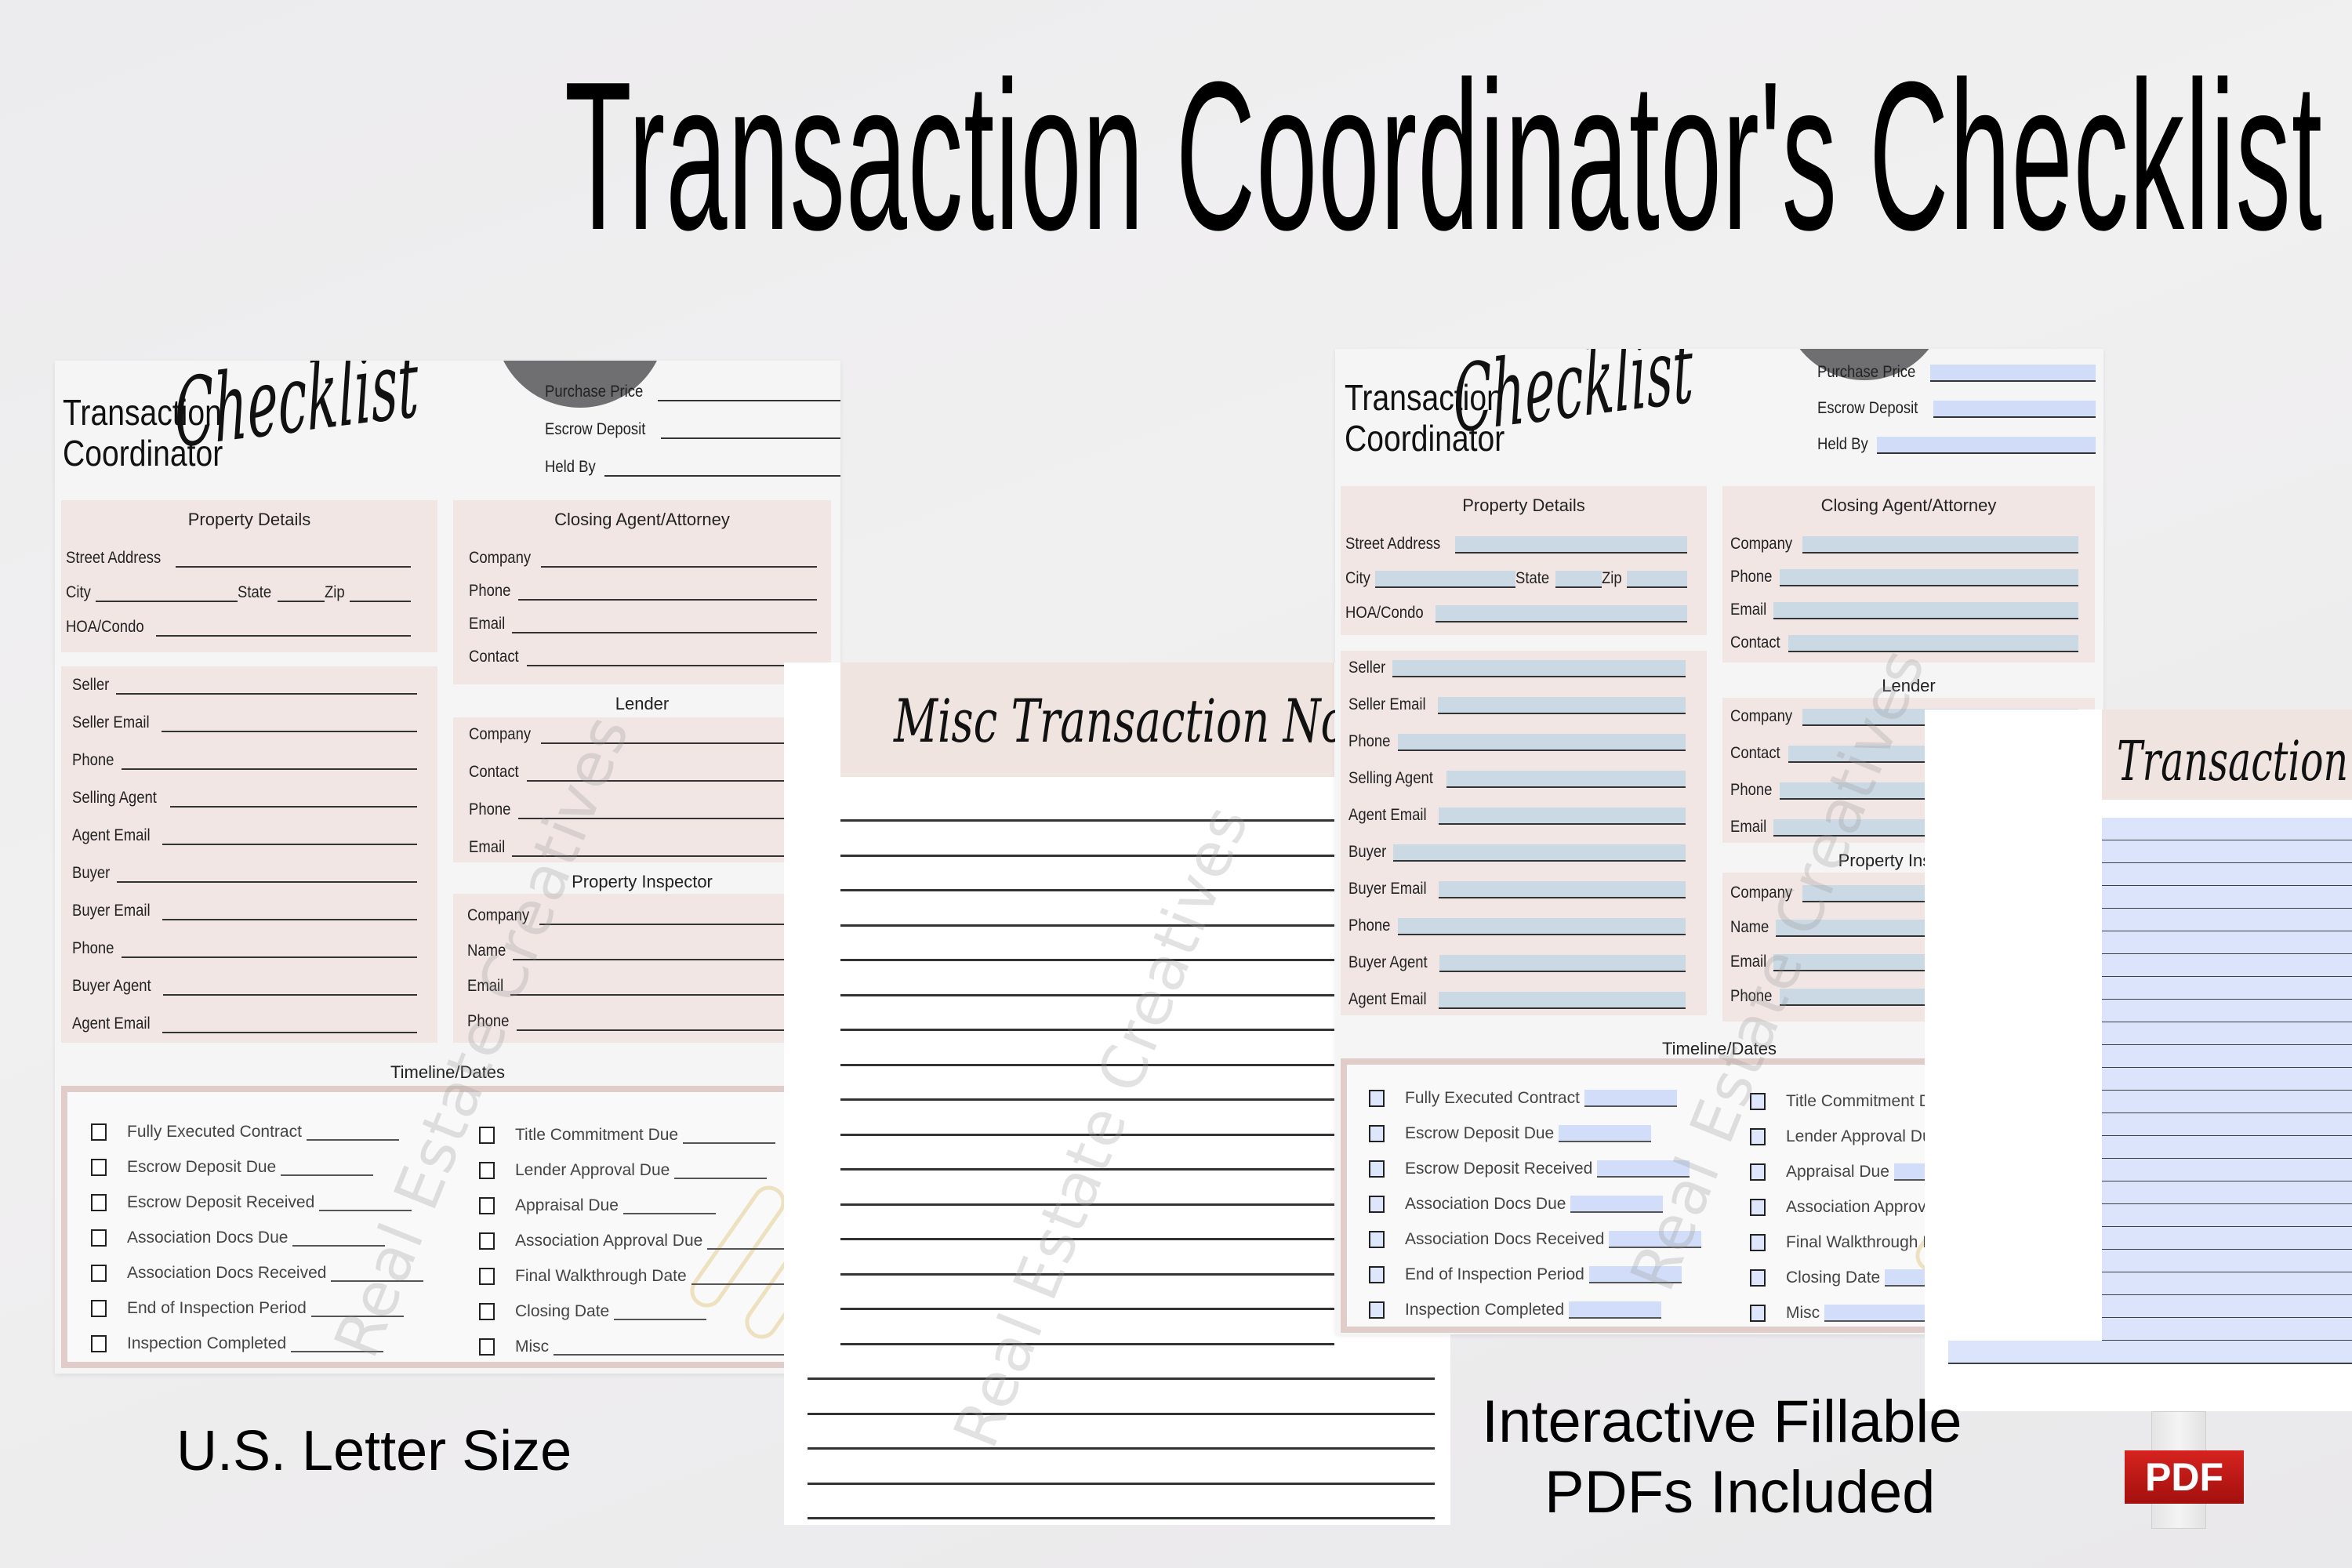 The width and height of the screenshot is (2352, 1568). I want to click on field-escrow-deposit: Escrow Deposit, so click(692, 429).